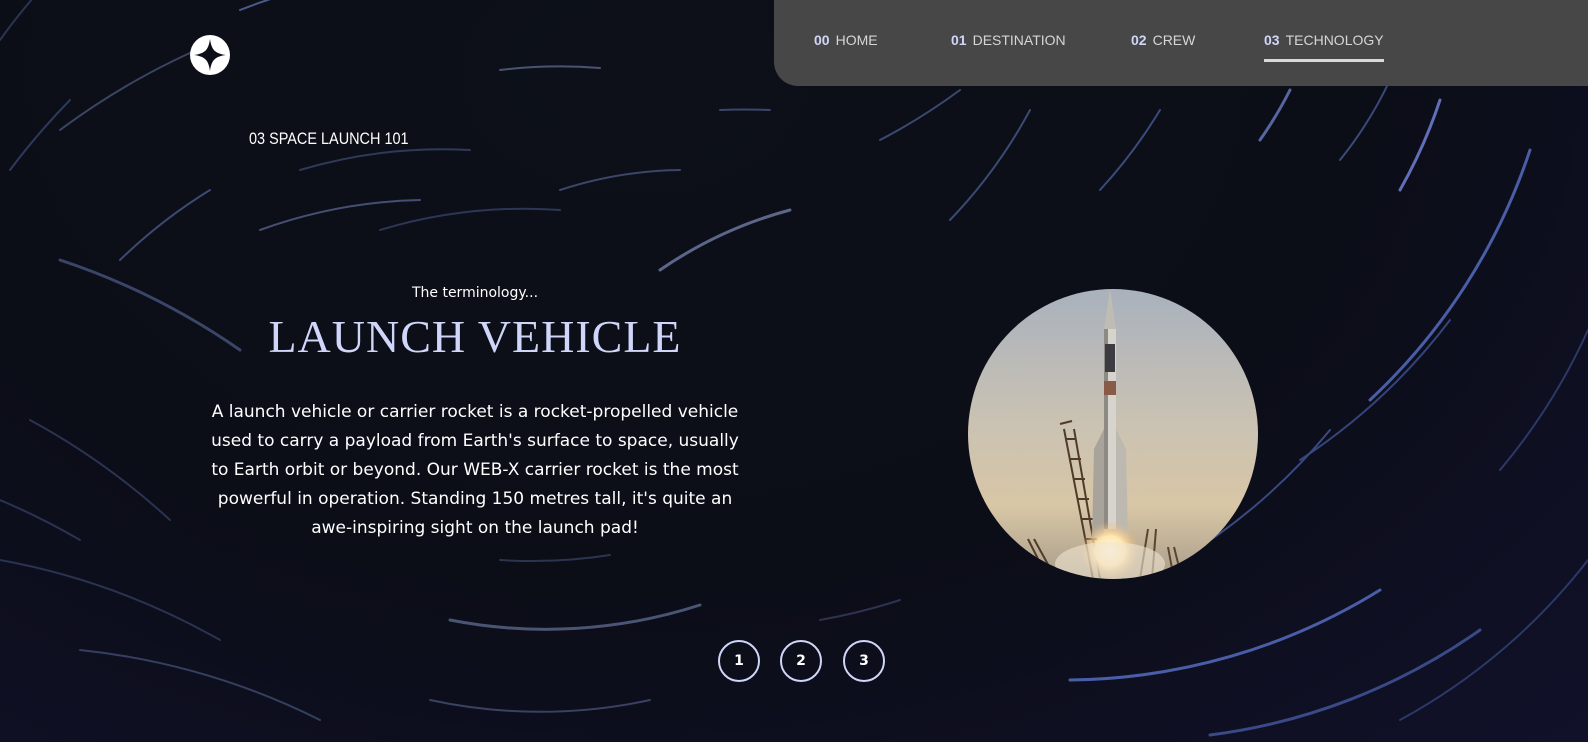  I want to click on logo, so click(210, 55).